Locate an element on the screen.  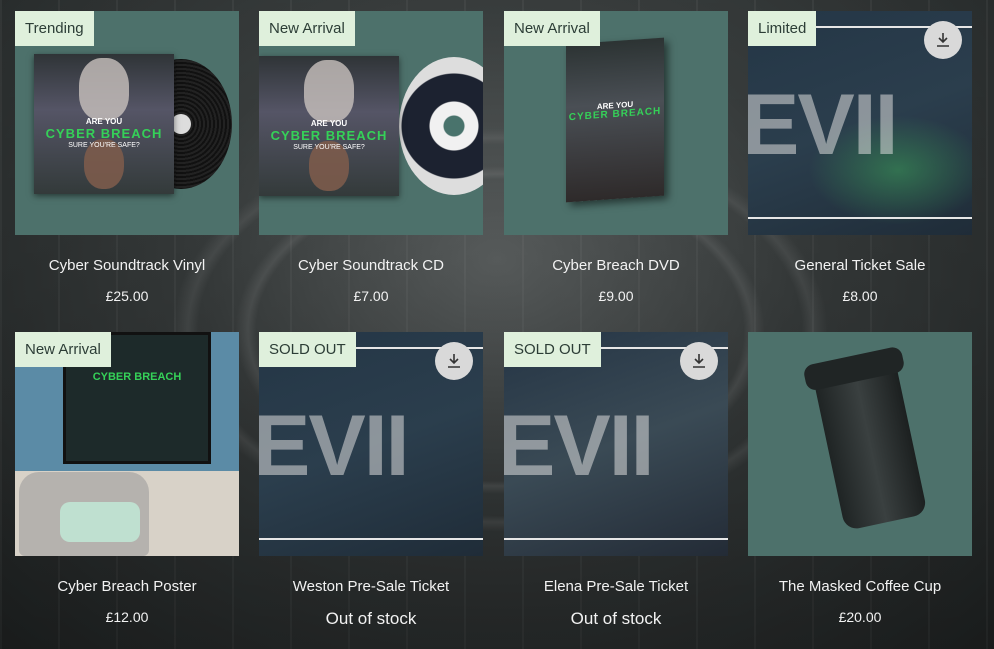
product-image is located at coordinates (860, 444).